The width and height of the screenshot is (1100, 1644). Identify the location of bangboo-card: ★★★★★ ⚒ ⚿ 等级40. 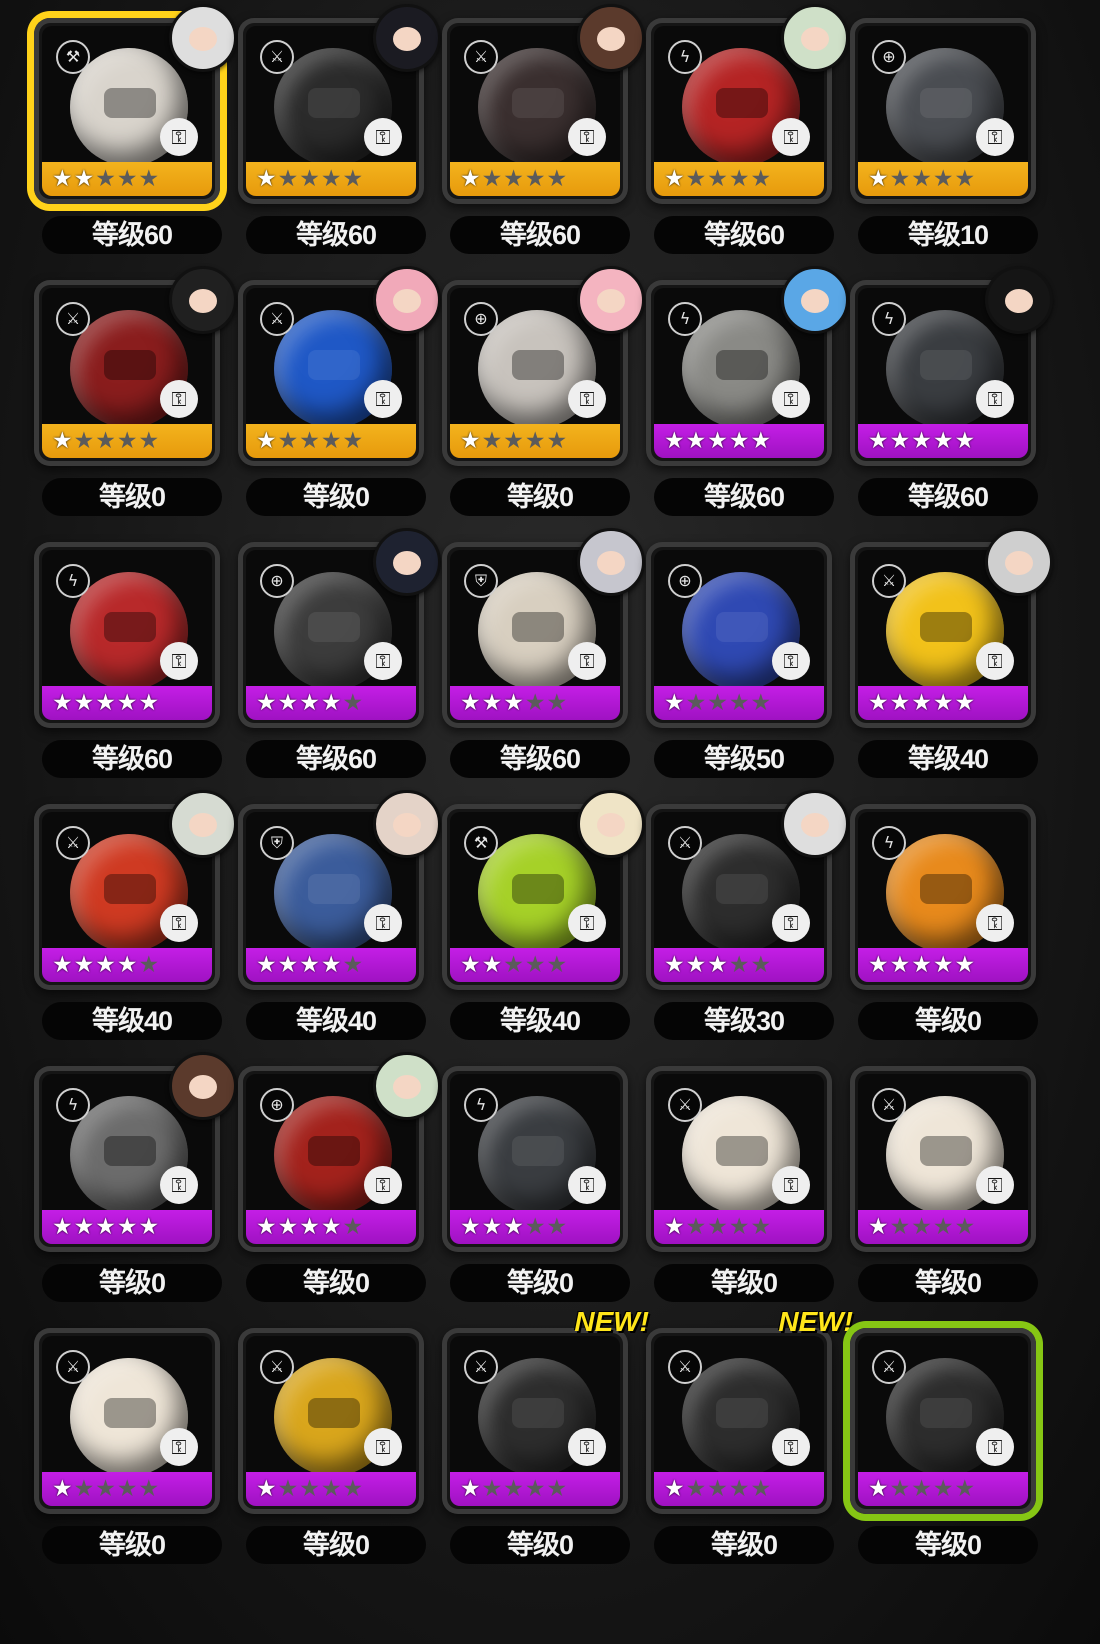
(537, 929).